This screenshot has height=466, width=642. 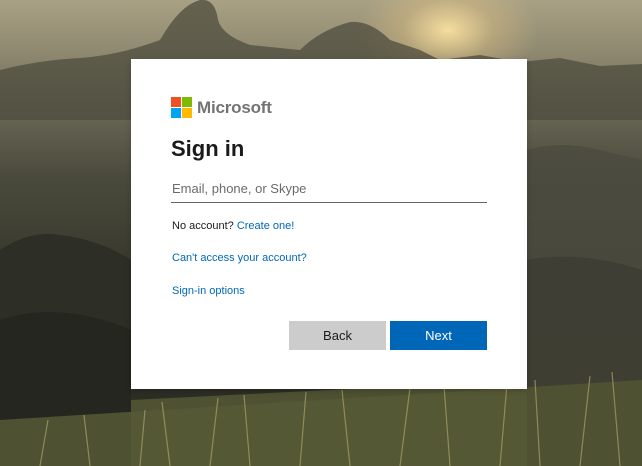 What do you see at coordinates (204, 226) in the screenshot?
I see `no-account-text: No account?` at bounding box center [204, 226].